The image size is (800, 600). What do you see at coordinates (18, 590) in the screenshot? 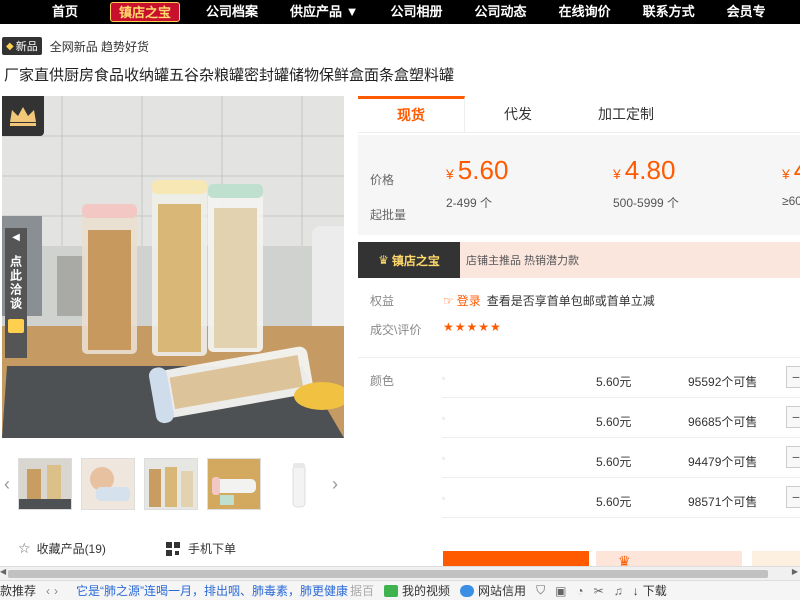
I see `recommend-label: 款推荐` at bounding box center [18, 590].